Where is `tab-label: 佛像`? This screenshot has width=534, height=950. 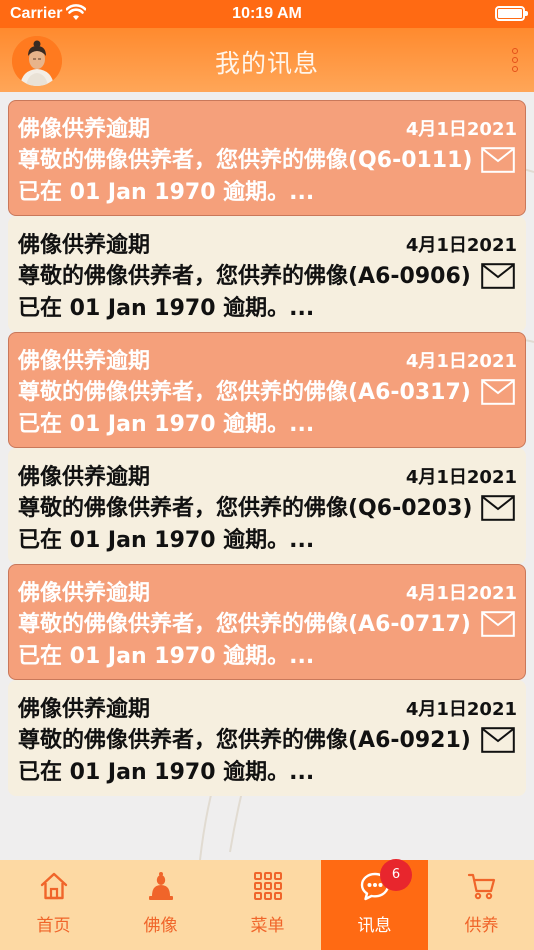
tab-label: 佛像 is located at coordinates (160, 926).